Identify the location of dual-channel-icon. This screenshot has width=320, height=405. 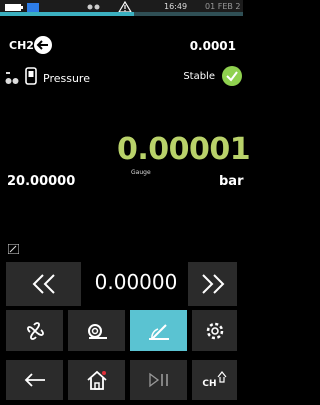
(93, 7).